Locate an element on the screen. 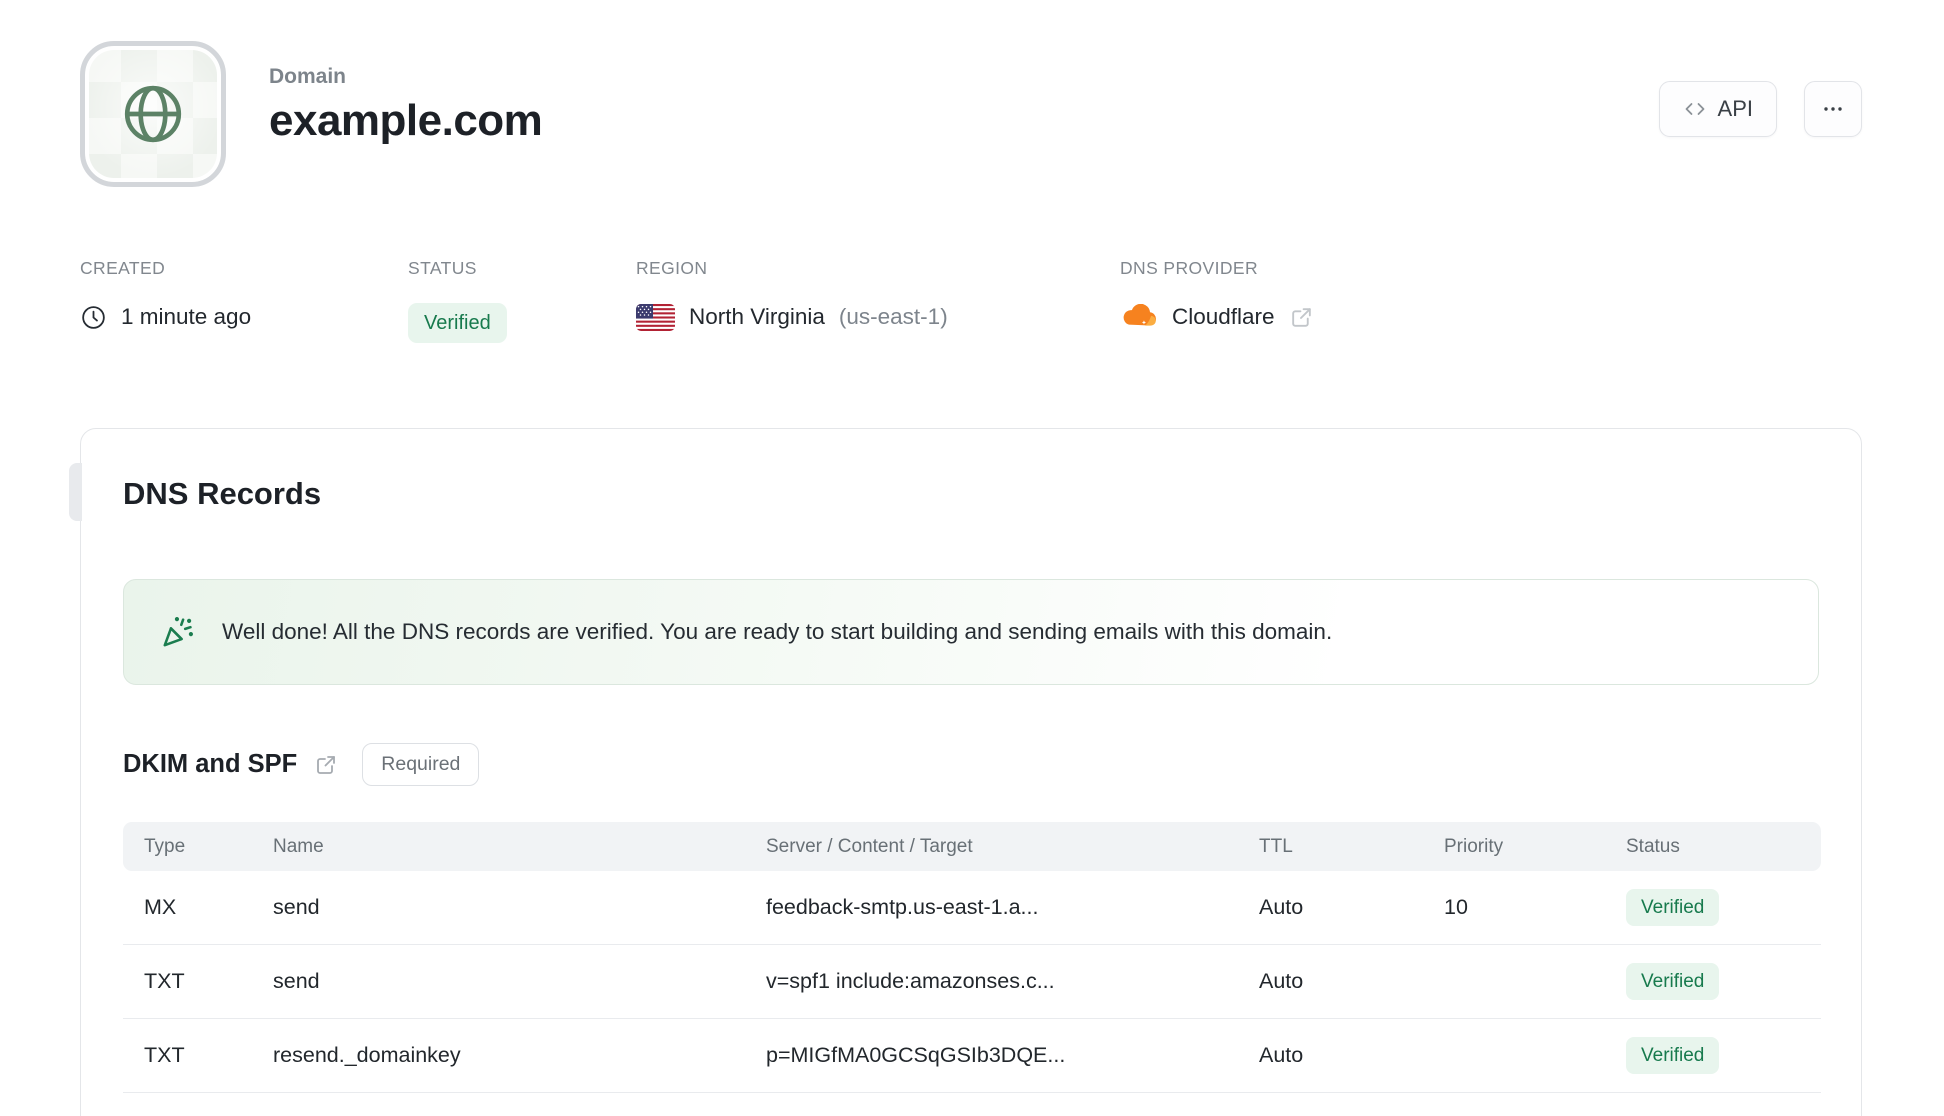 This screenshot has height=1116, width=1944. status-badge: Verified is located at coordinates (457, 323).